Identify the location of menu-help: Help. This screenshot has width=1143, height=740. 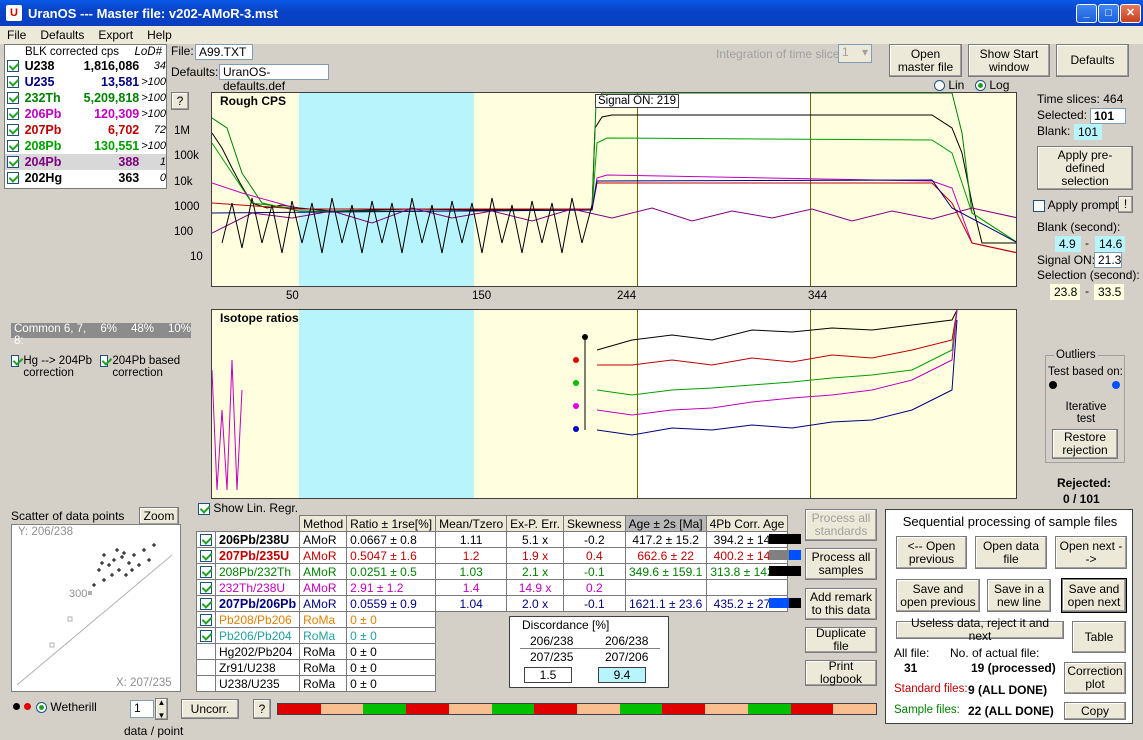
(159, 35).